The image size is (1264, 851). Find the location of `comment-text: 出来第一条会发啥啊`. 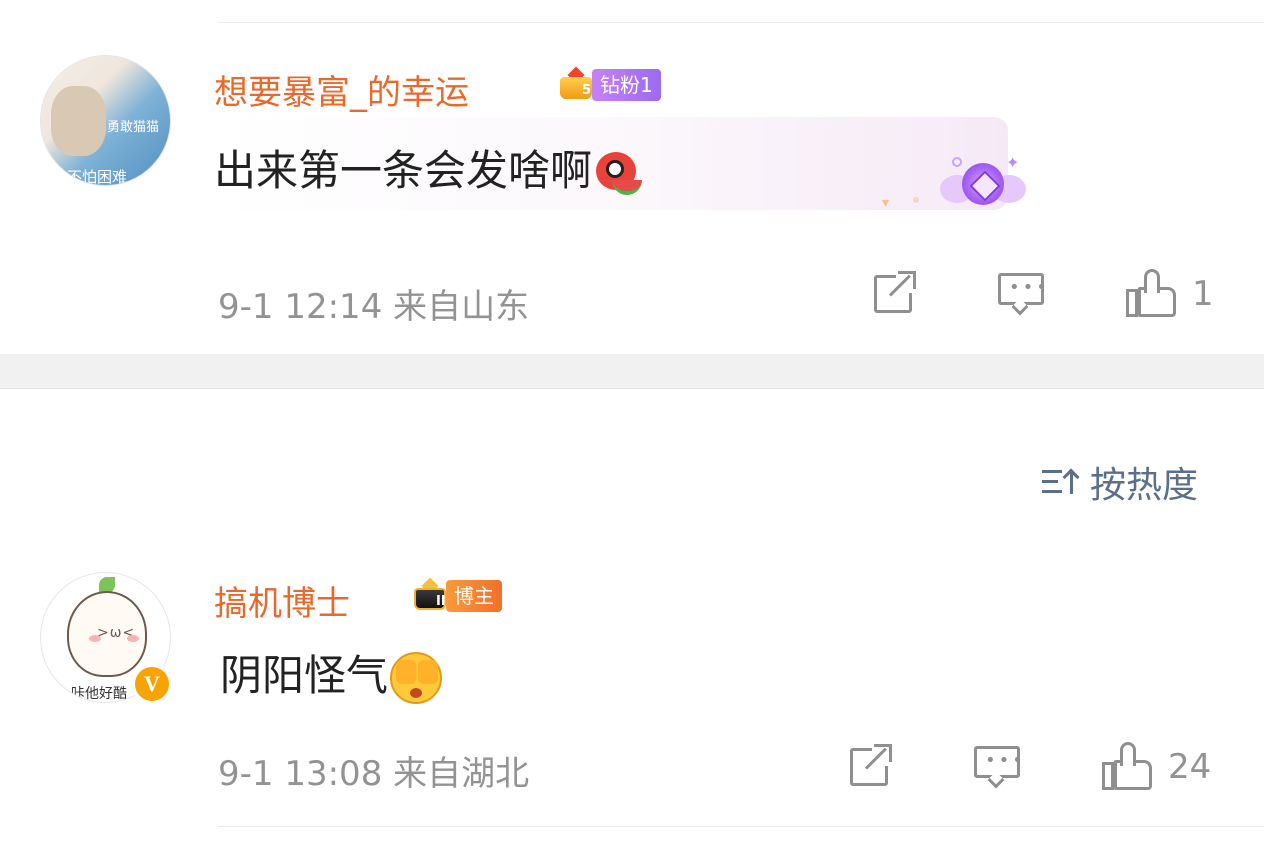

comment-text: 出来第一条会发啥啊 is located at coordinates (429, 167).